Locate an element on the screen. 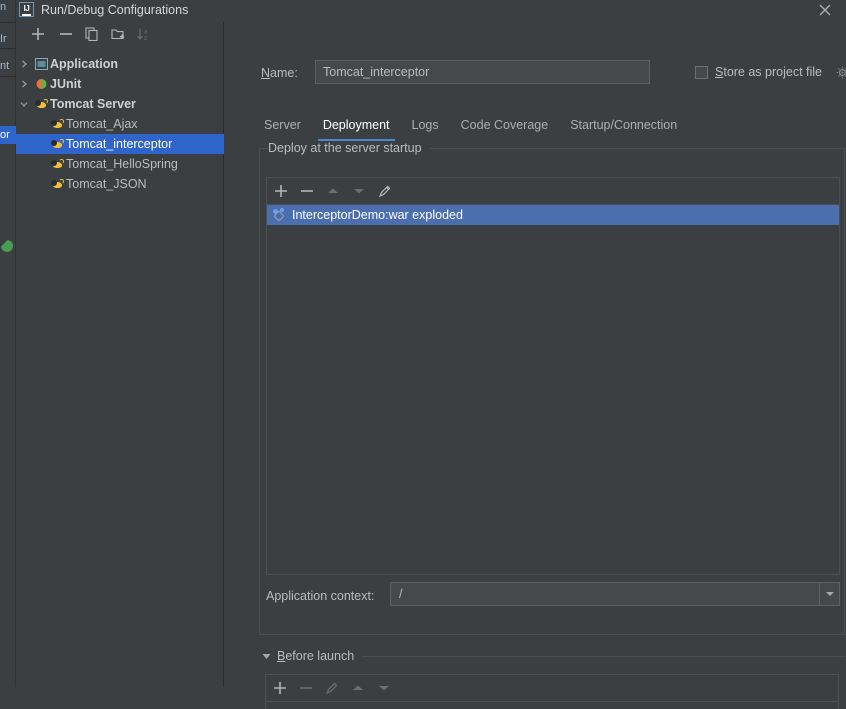 This screenshot has height=709, width=846. store-as-project-file-checkbox: Store as project file is located at coordinates (758, 72).